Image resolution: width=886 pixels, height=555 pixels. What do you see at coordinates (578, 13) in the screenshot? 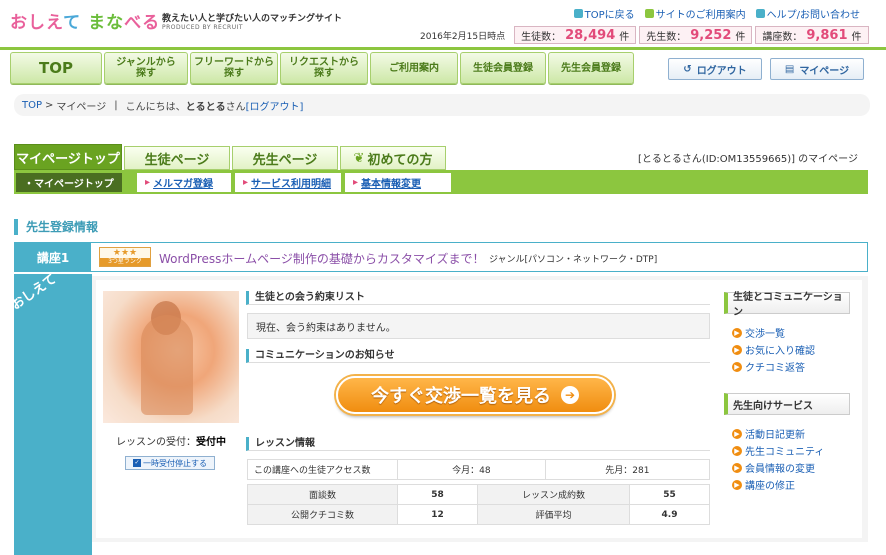
I see `home-icon` at bounding box center [578, 13].